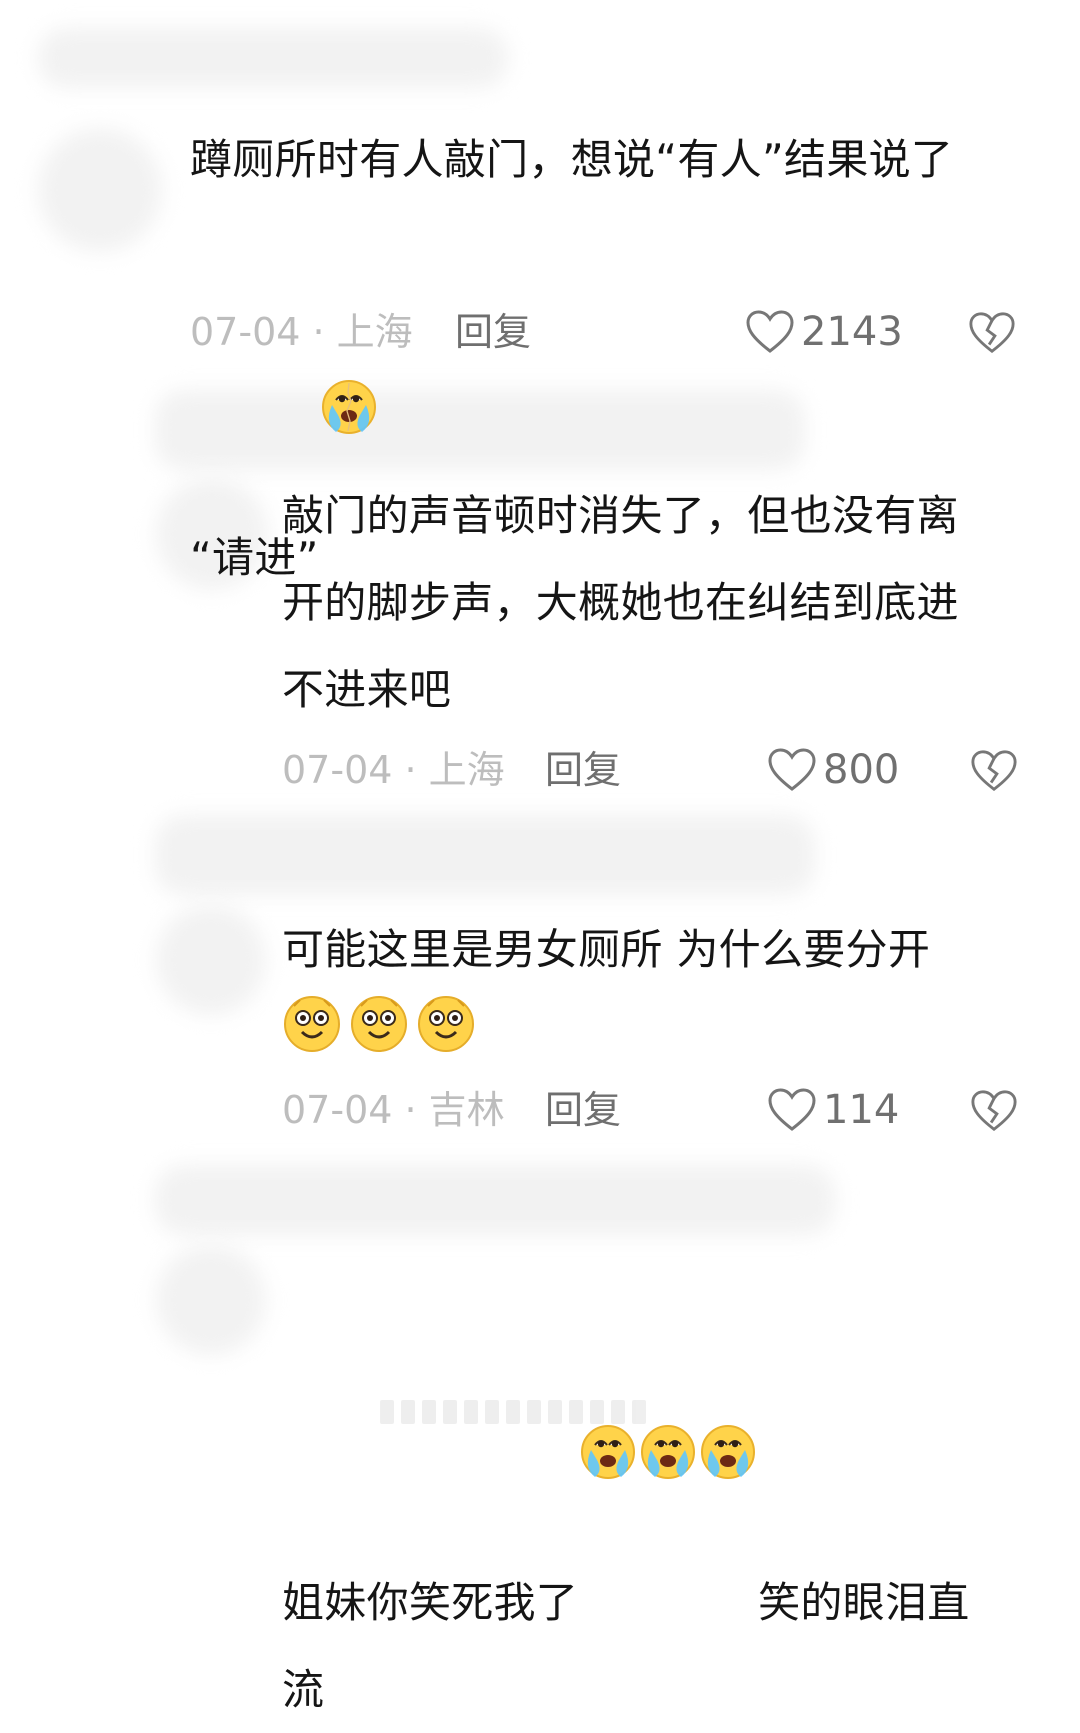 This screenshot has height=1733, width=1080. What do you see at coordinates (861, 1110) in the screenshot?
I see `like-count: 114` at bounding box center [861, 1110].